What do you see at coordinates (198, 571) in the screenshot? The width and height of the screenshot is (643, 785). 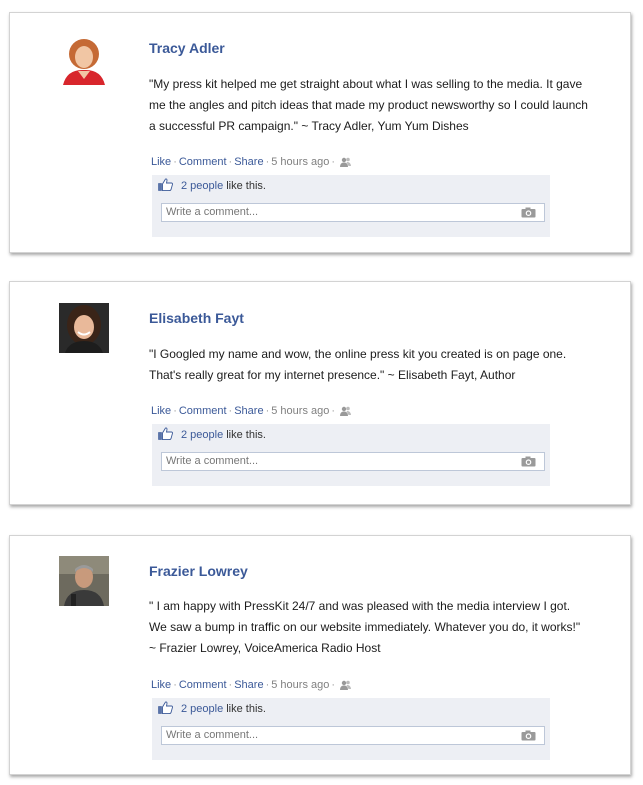 I see `author-name: Frazier Lowrey` at bounding box center [198, 571].